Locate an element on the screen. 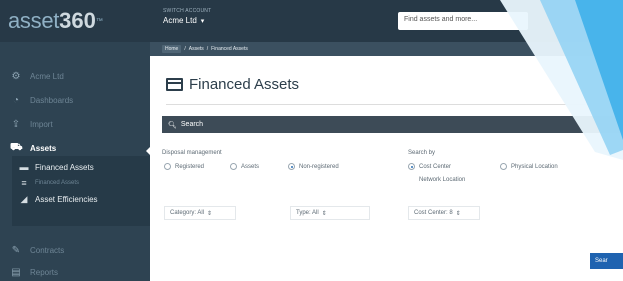 Image resolution: width=623 pixels, height=281 pixels. radio-label: Cost Center is located at coordinates (435, 166).